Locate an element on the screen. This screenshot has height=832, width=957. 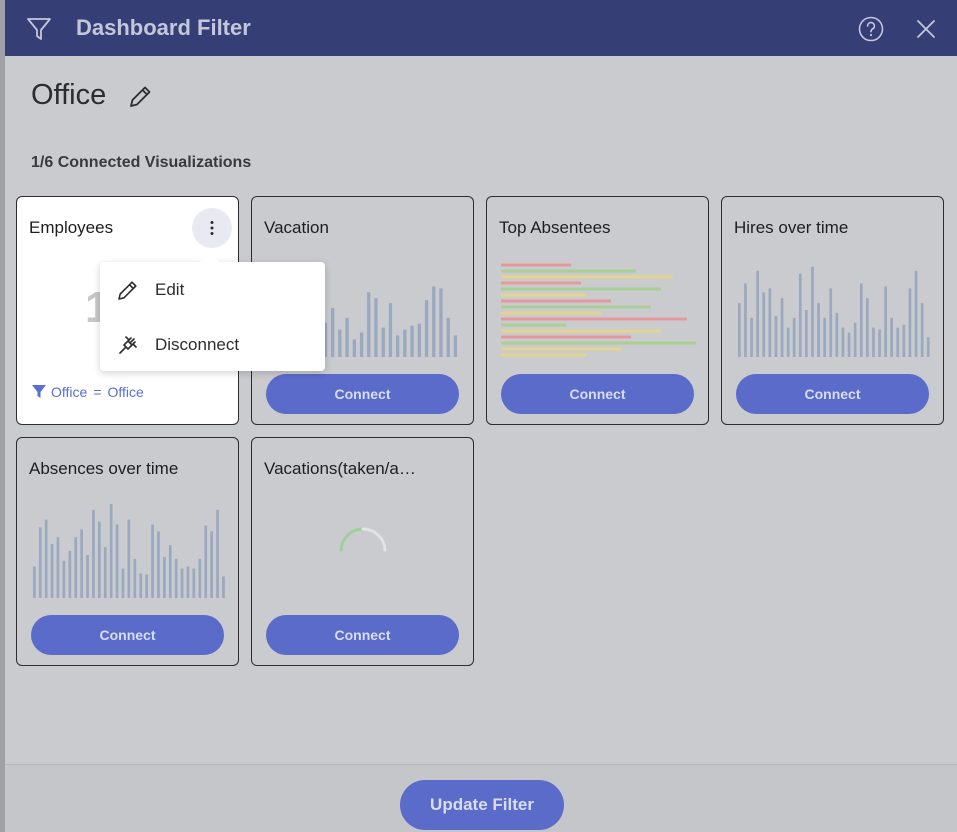
menu-item-disconnect: Disconnect is located at coordinates (212, 345).